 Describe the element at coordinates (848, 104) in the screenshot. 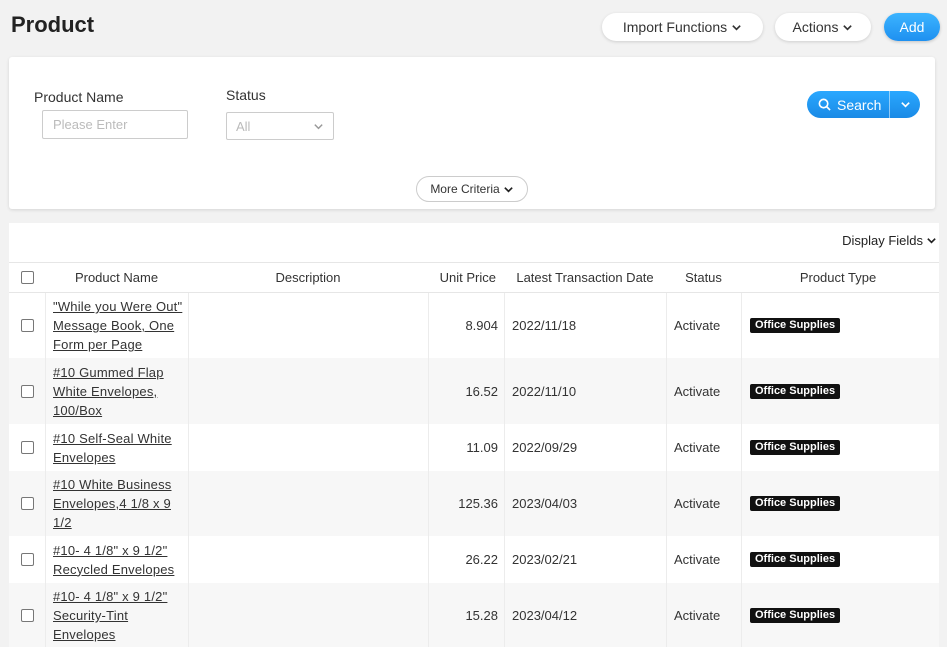

I see `search-button: Search` at that location.